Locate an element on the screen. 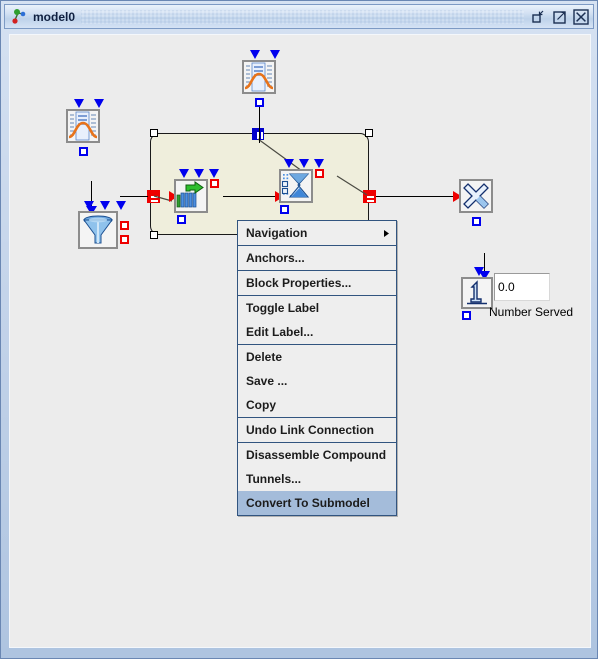  queue-bars-icon is located at coordinates (191, 196).